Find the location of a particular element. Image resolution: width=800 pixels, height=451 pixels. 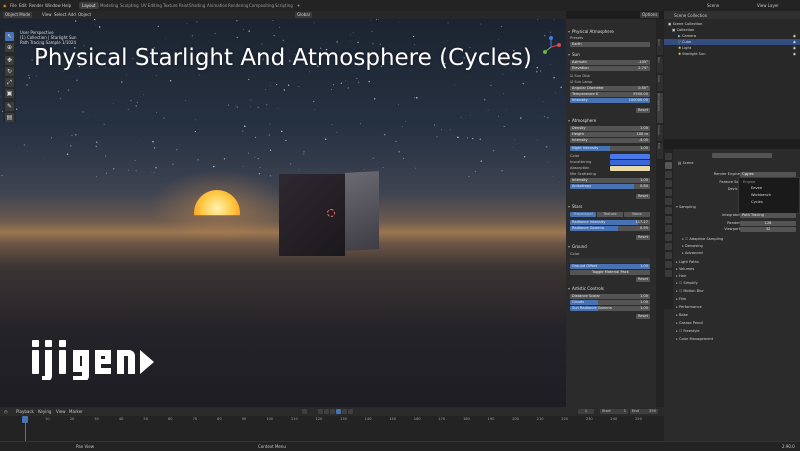

start-frame-field: Start 1 is located at coordinates (614, 411).